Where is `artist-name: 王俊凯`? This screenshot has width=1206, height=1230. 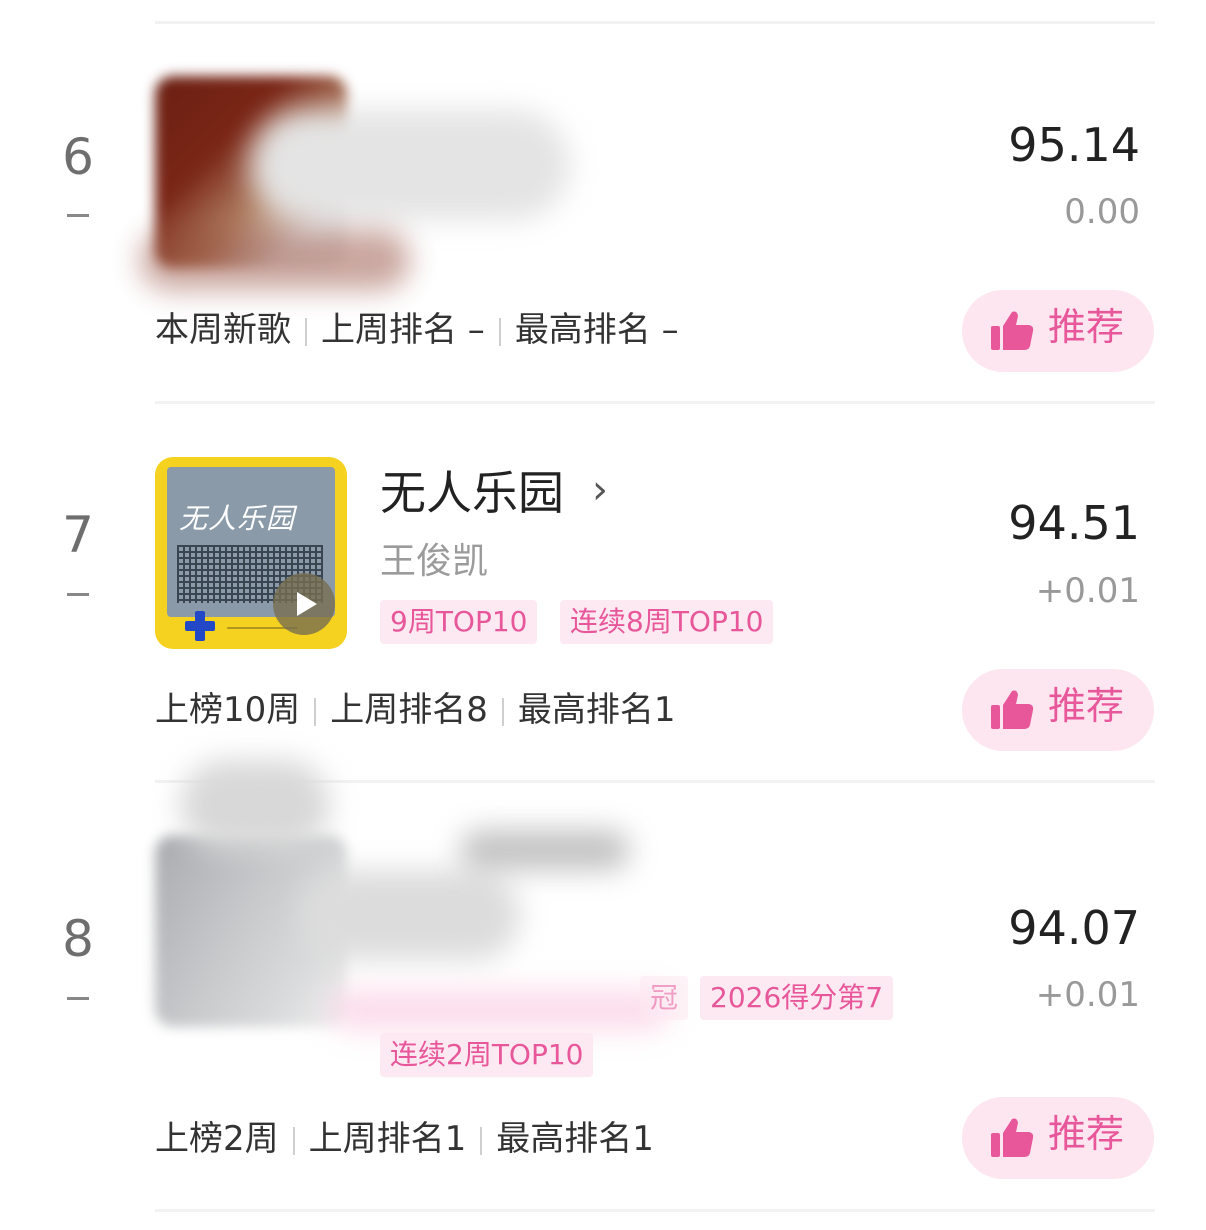 artist-name: 王俊凯 is located at coordinates (434, 562).